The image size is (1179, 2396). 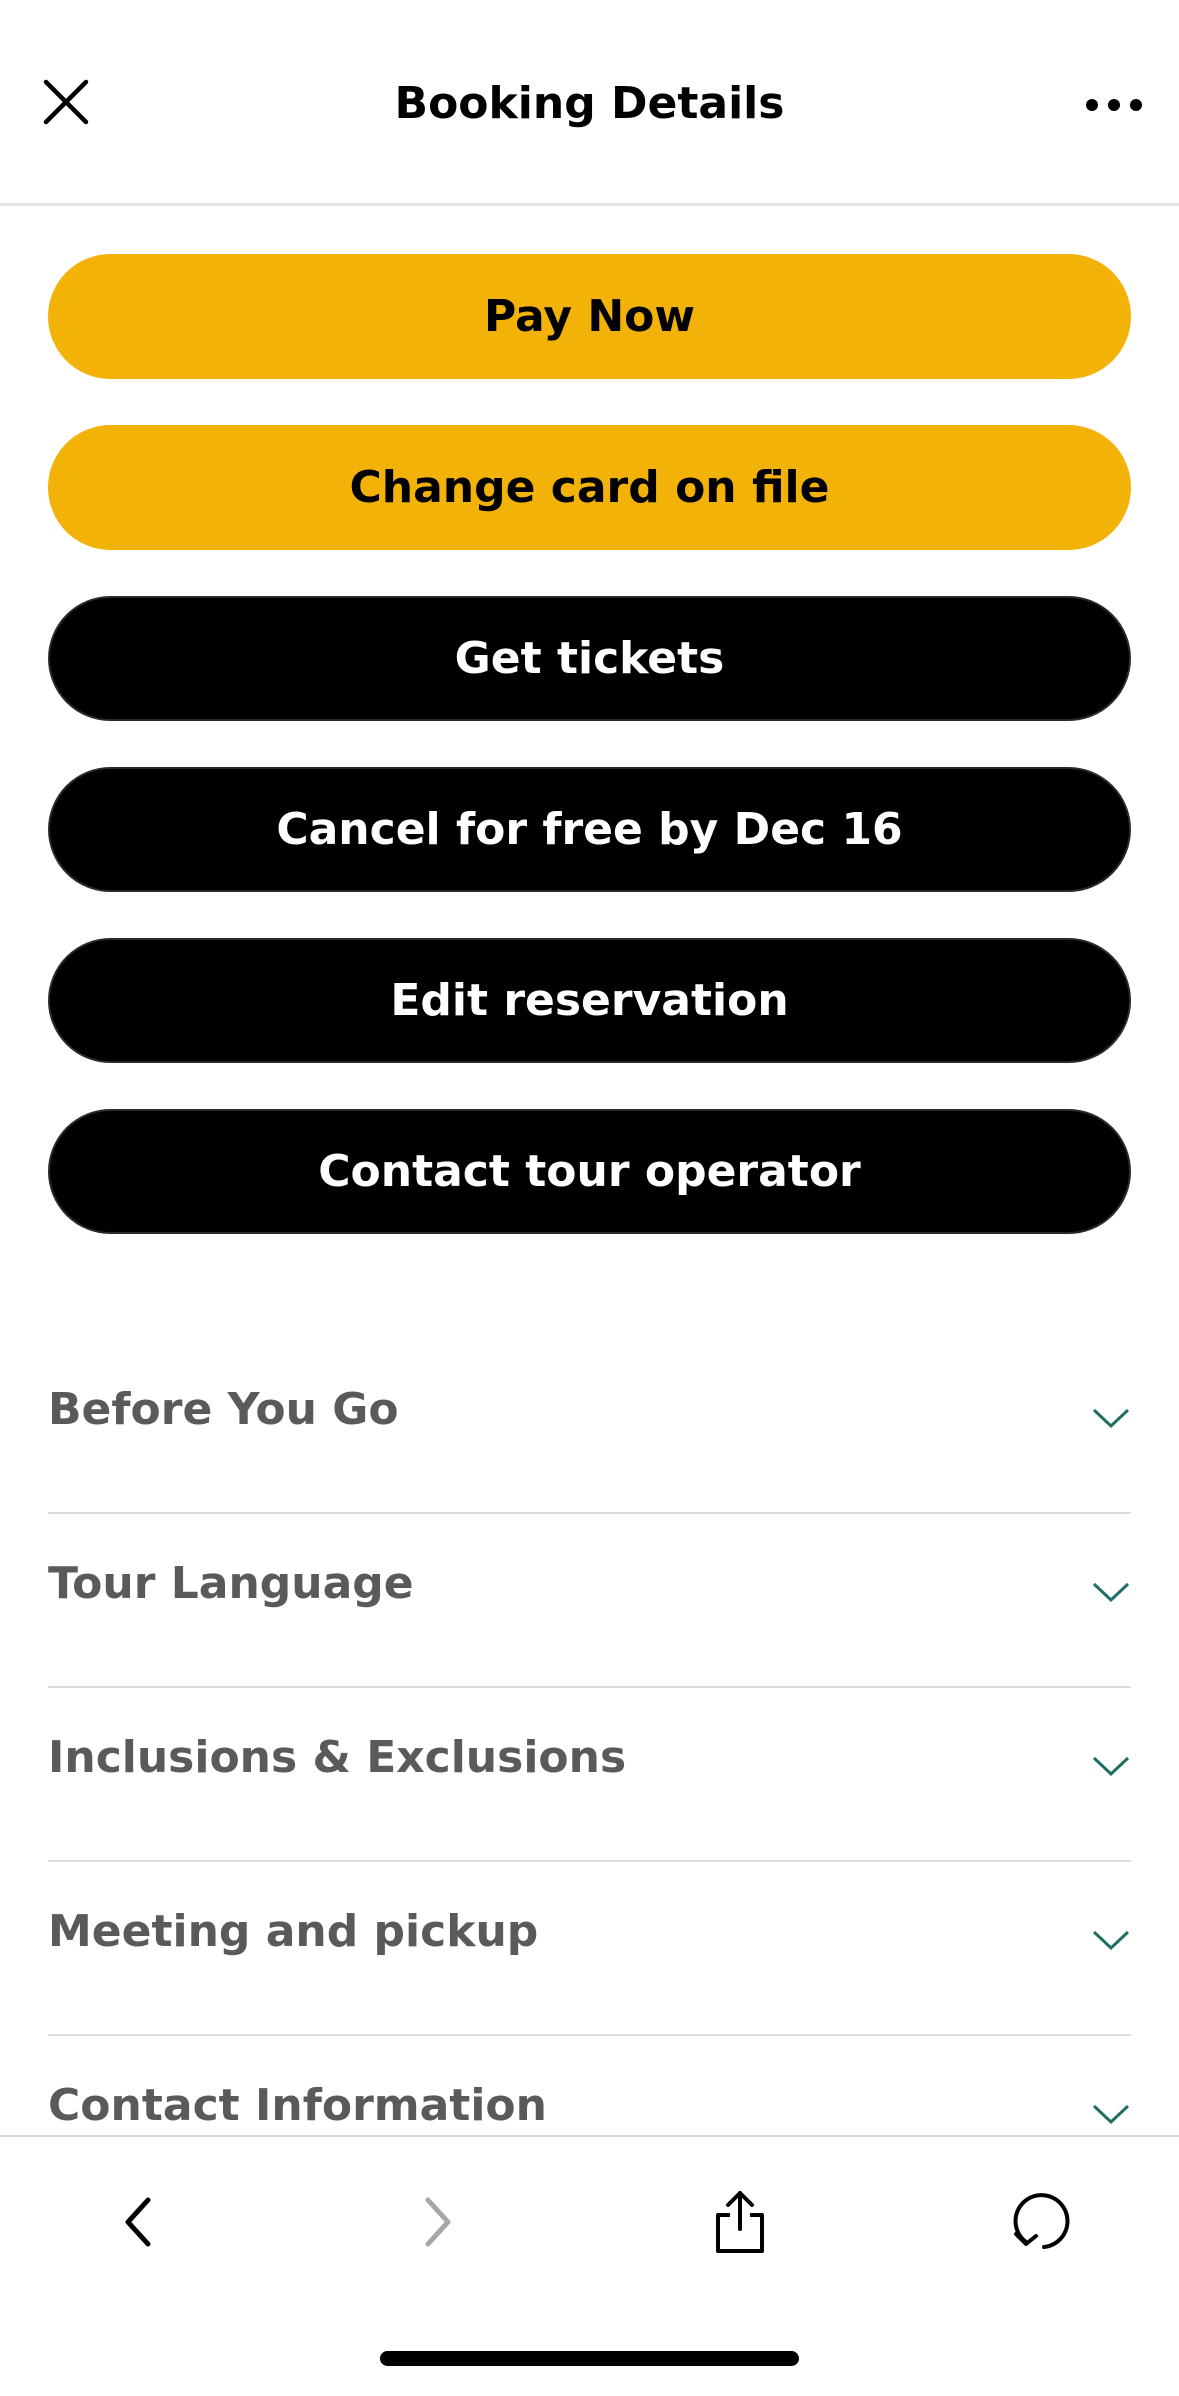 What do you see at coordinates (337, 1757) in the screenshot?
I see `section-label: Inclusions & Exclusions` at bounding box center [337, 1757].